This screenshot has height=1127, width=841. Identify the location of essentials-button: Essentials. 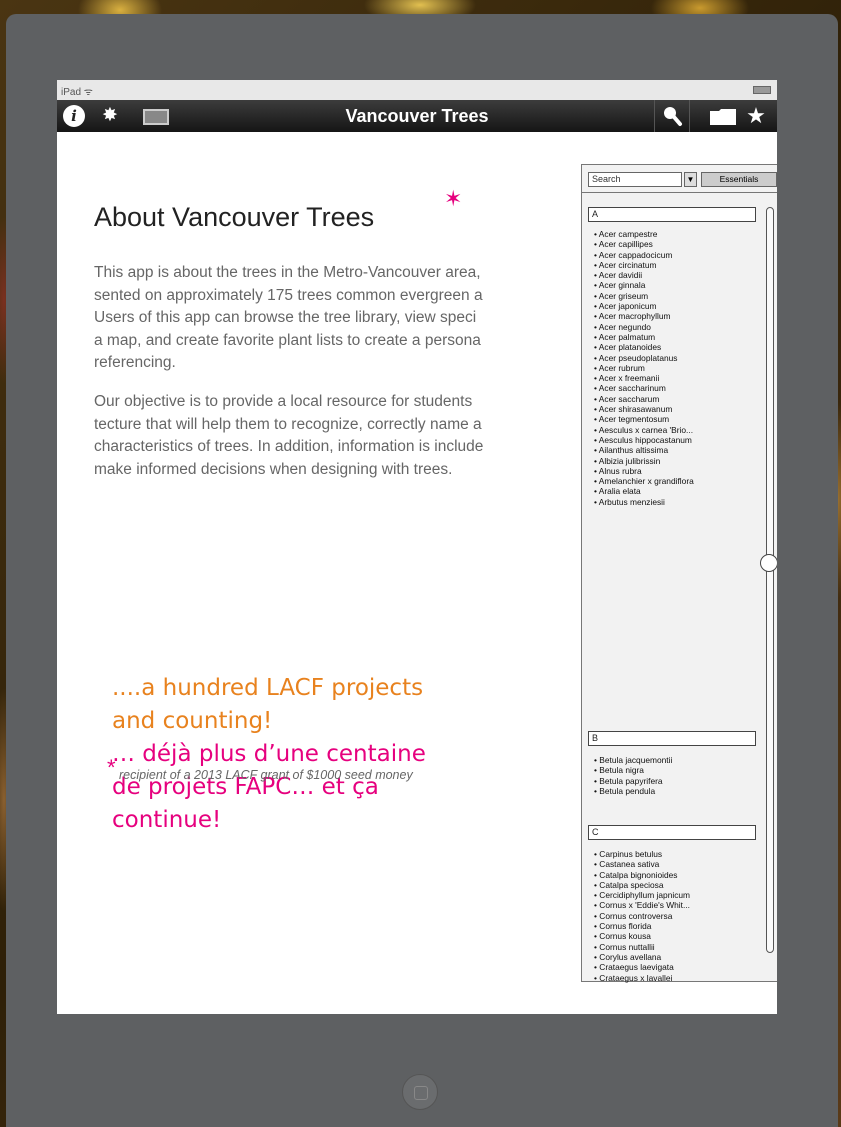
(739, 179).